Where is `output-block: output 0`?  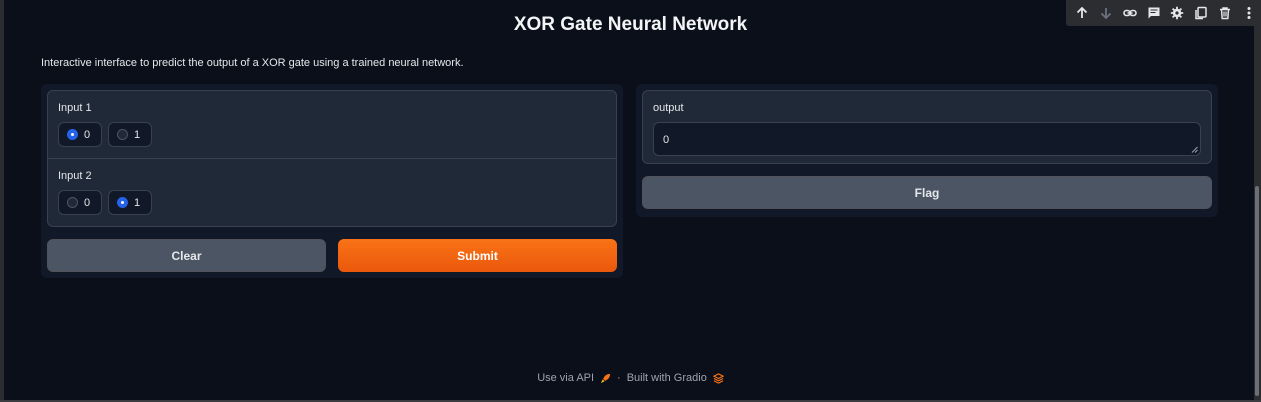
output-block: output 0 is located at coordinates (927, 127).